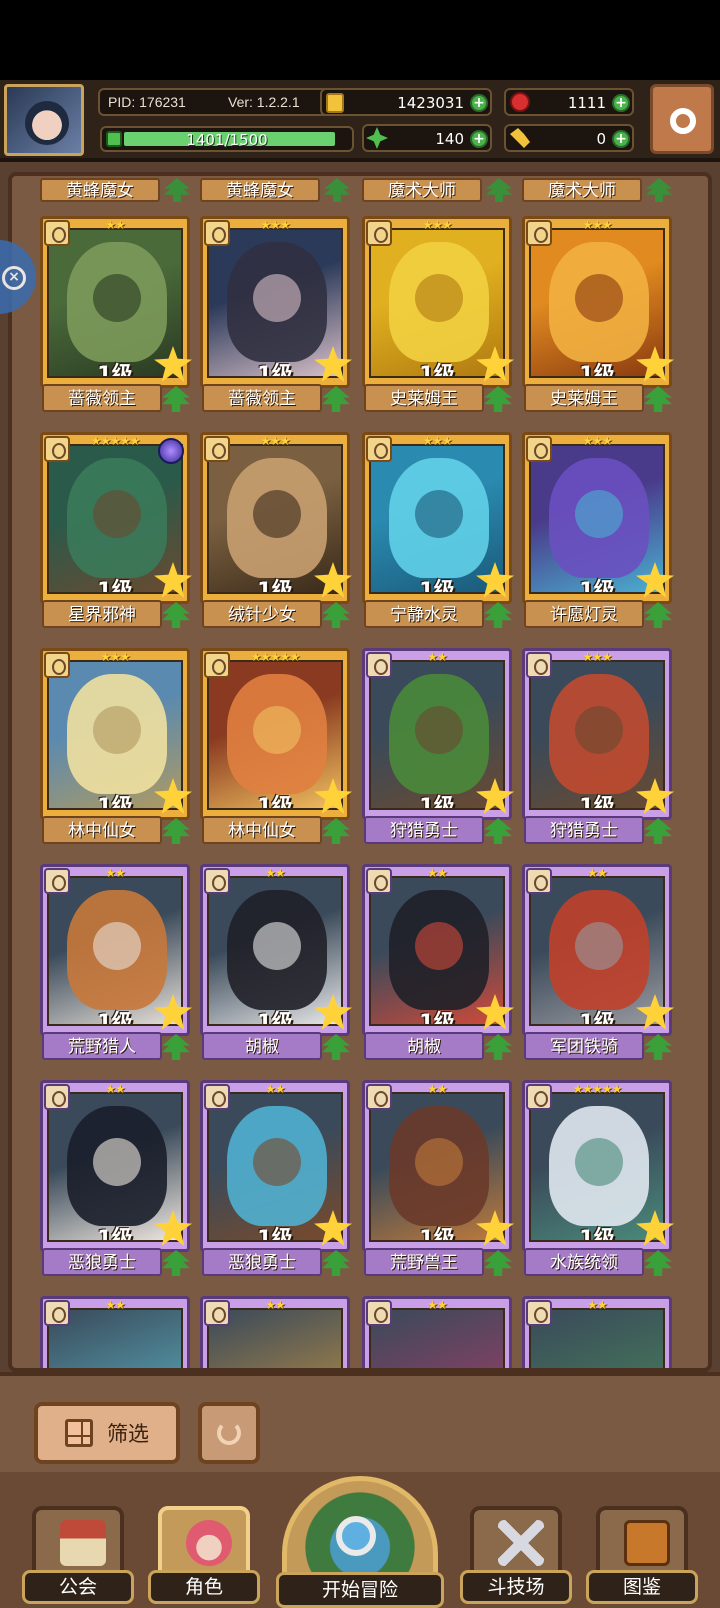 The width and height of the screenshot is (720, 1608). I want to click on card-name: 荒野猎人, so click(102, 1046).